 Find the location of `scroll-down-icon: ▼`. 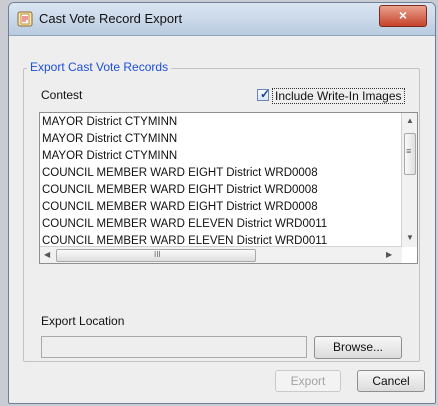

scroll-down-icon: ▼ is located at coordinates (410, 237).